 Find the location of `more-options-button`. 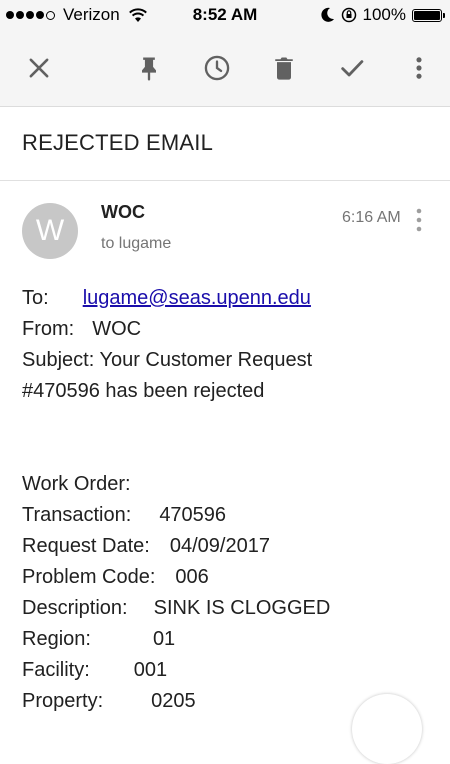

more-options-button is located at coordinates (419, 68).